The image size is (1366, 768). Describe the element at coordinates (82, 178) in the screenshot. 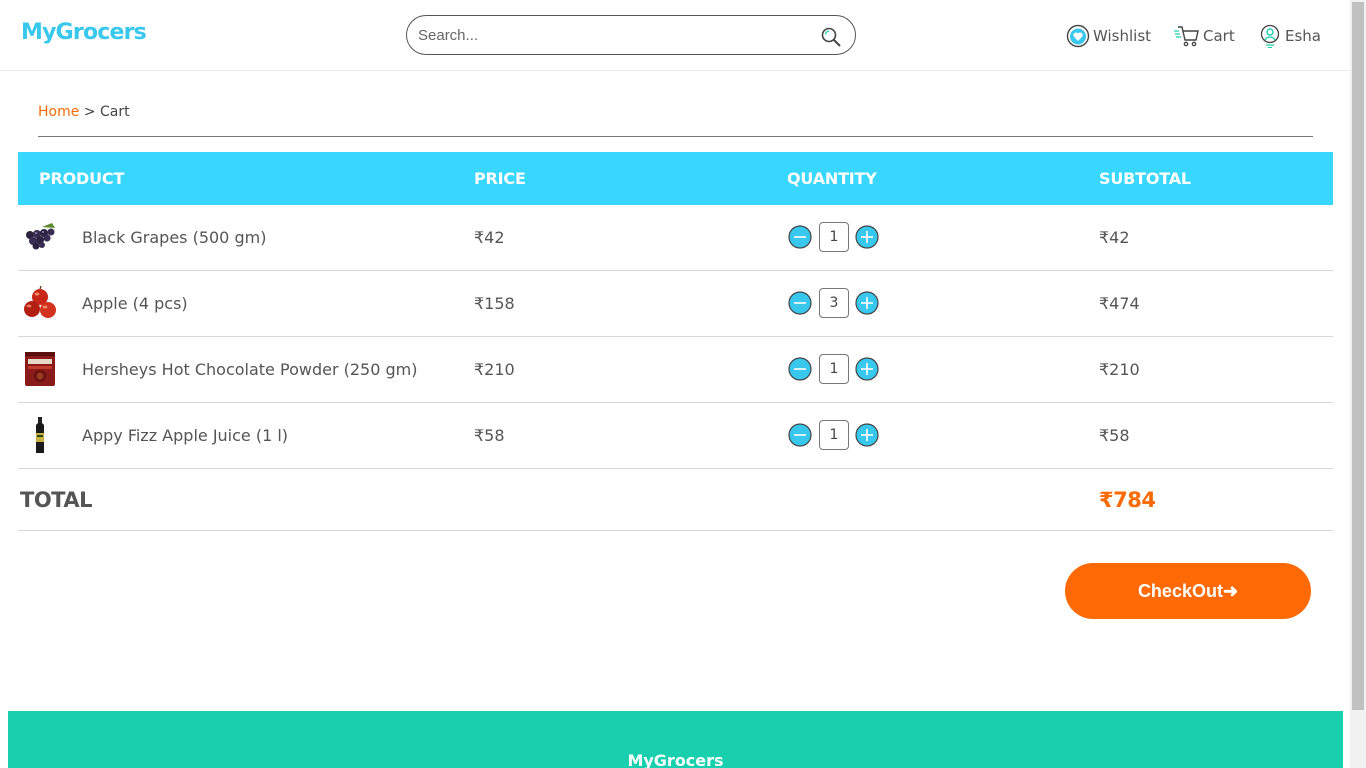

I see `column-header-product: PRODUCT` at that location.